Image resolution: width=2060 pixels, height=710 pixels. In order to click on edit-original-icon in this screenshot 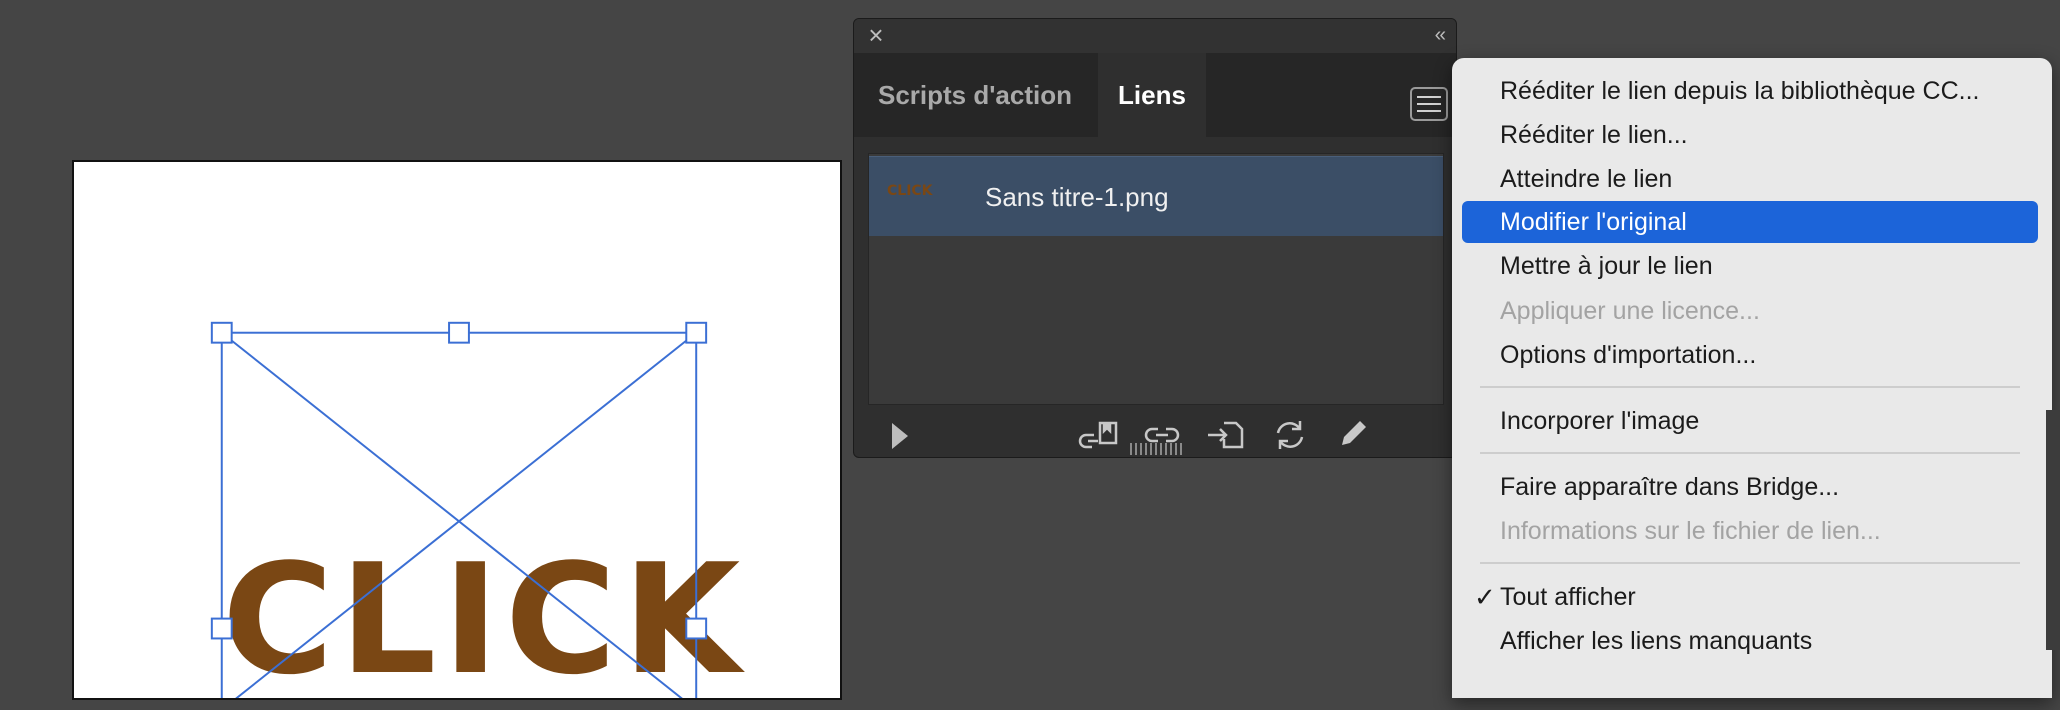, I will do `click(1354, 435)`.